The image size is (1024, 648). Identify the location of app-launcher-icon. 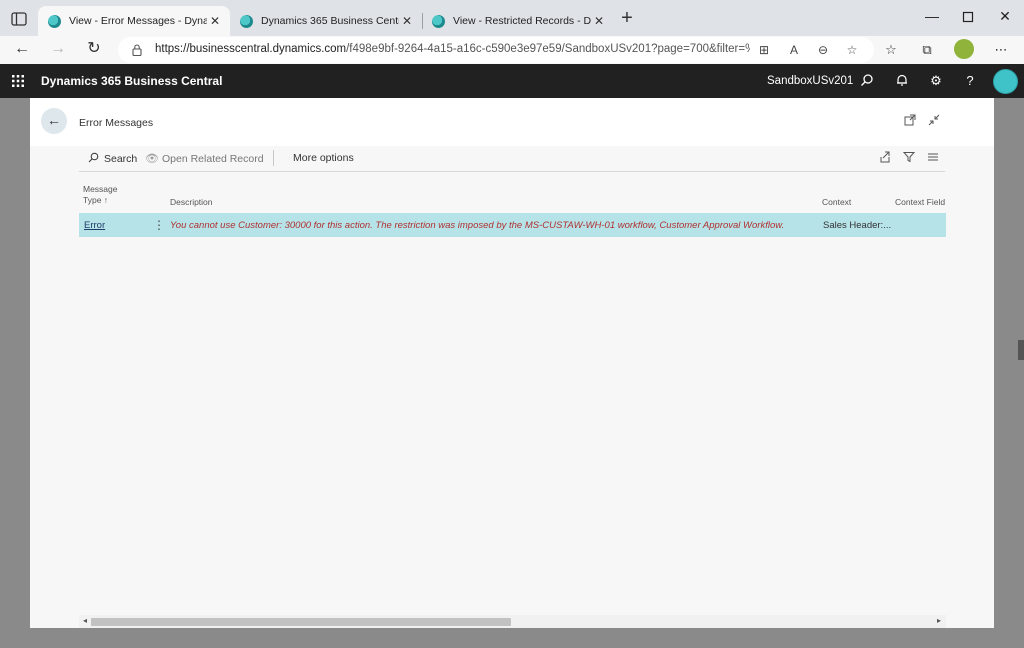
(18, 81).